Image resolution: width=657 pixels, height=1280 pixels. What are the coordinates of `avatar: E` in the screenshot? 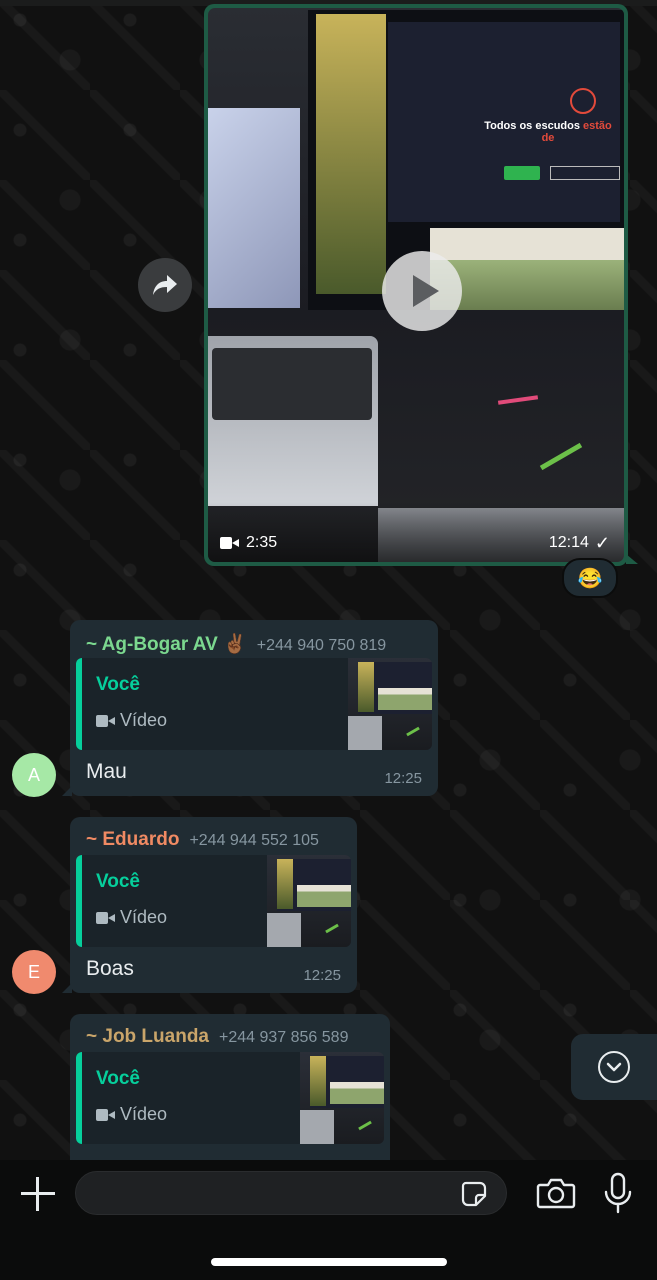 It's located at (34, 972).